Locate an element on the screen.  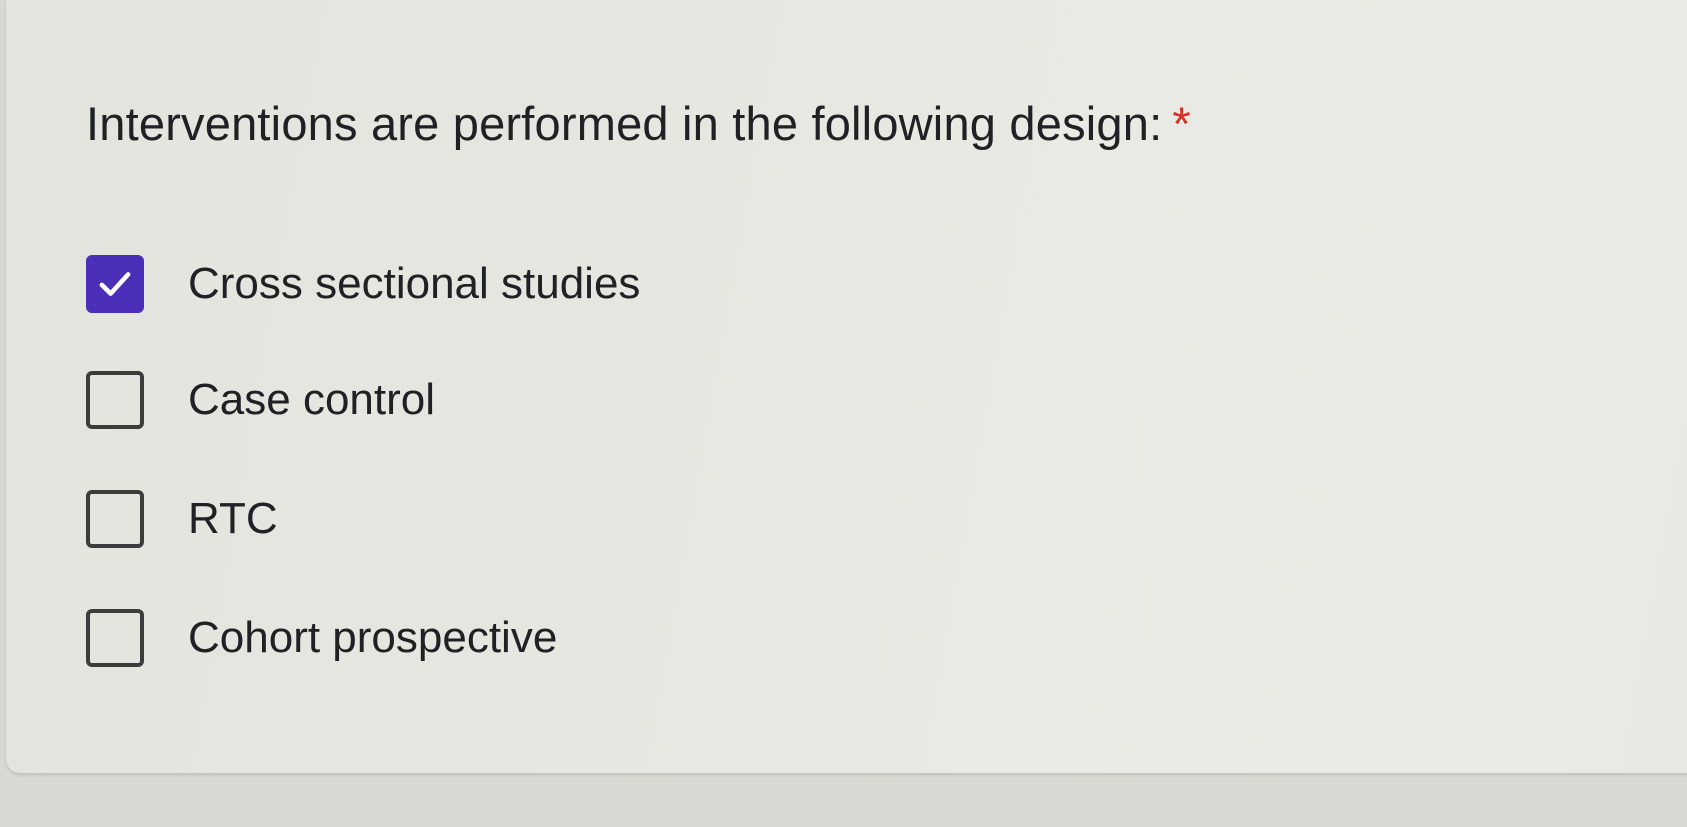
option-label: RTC is located at coordinates (233, 518).